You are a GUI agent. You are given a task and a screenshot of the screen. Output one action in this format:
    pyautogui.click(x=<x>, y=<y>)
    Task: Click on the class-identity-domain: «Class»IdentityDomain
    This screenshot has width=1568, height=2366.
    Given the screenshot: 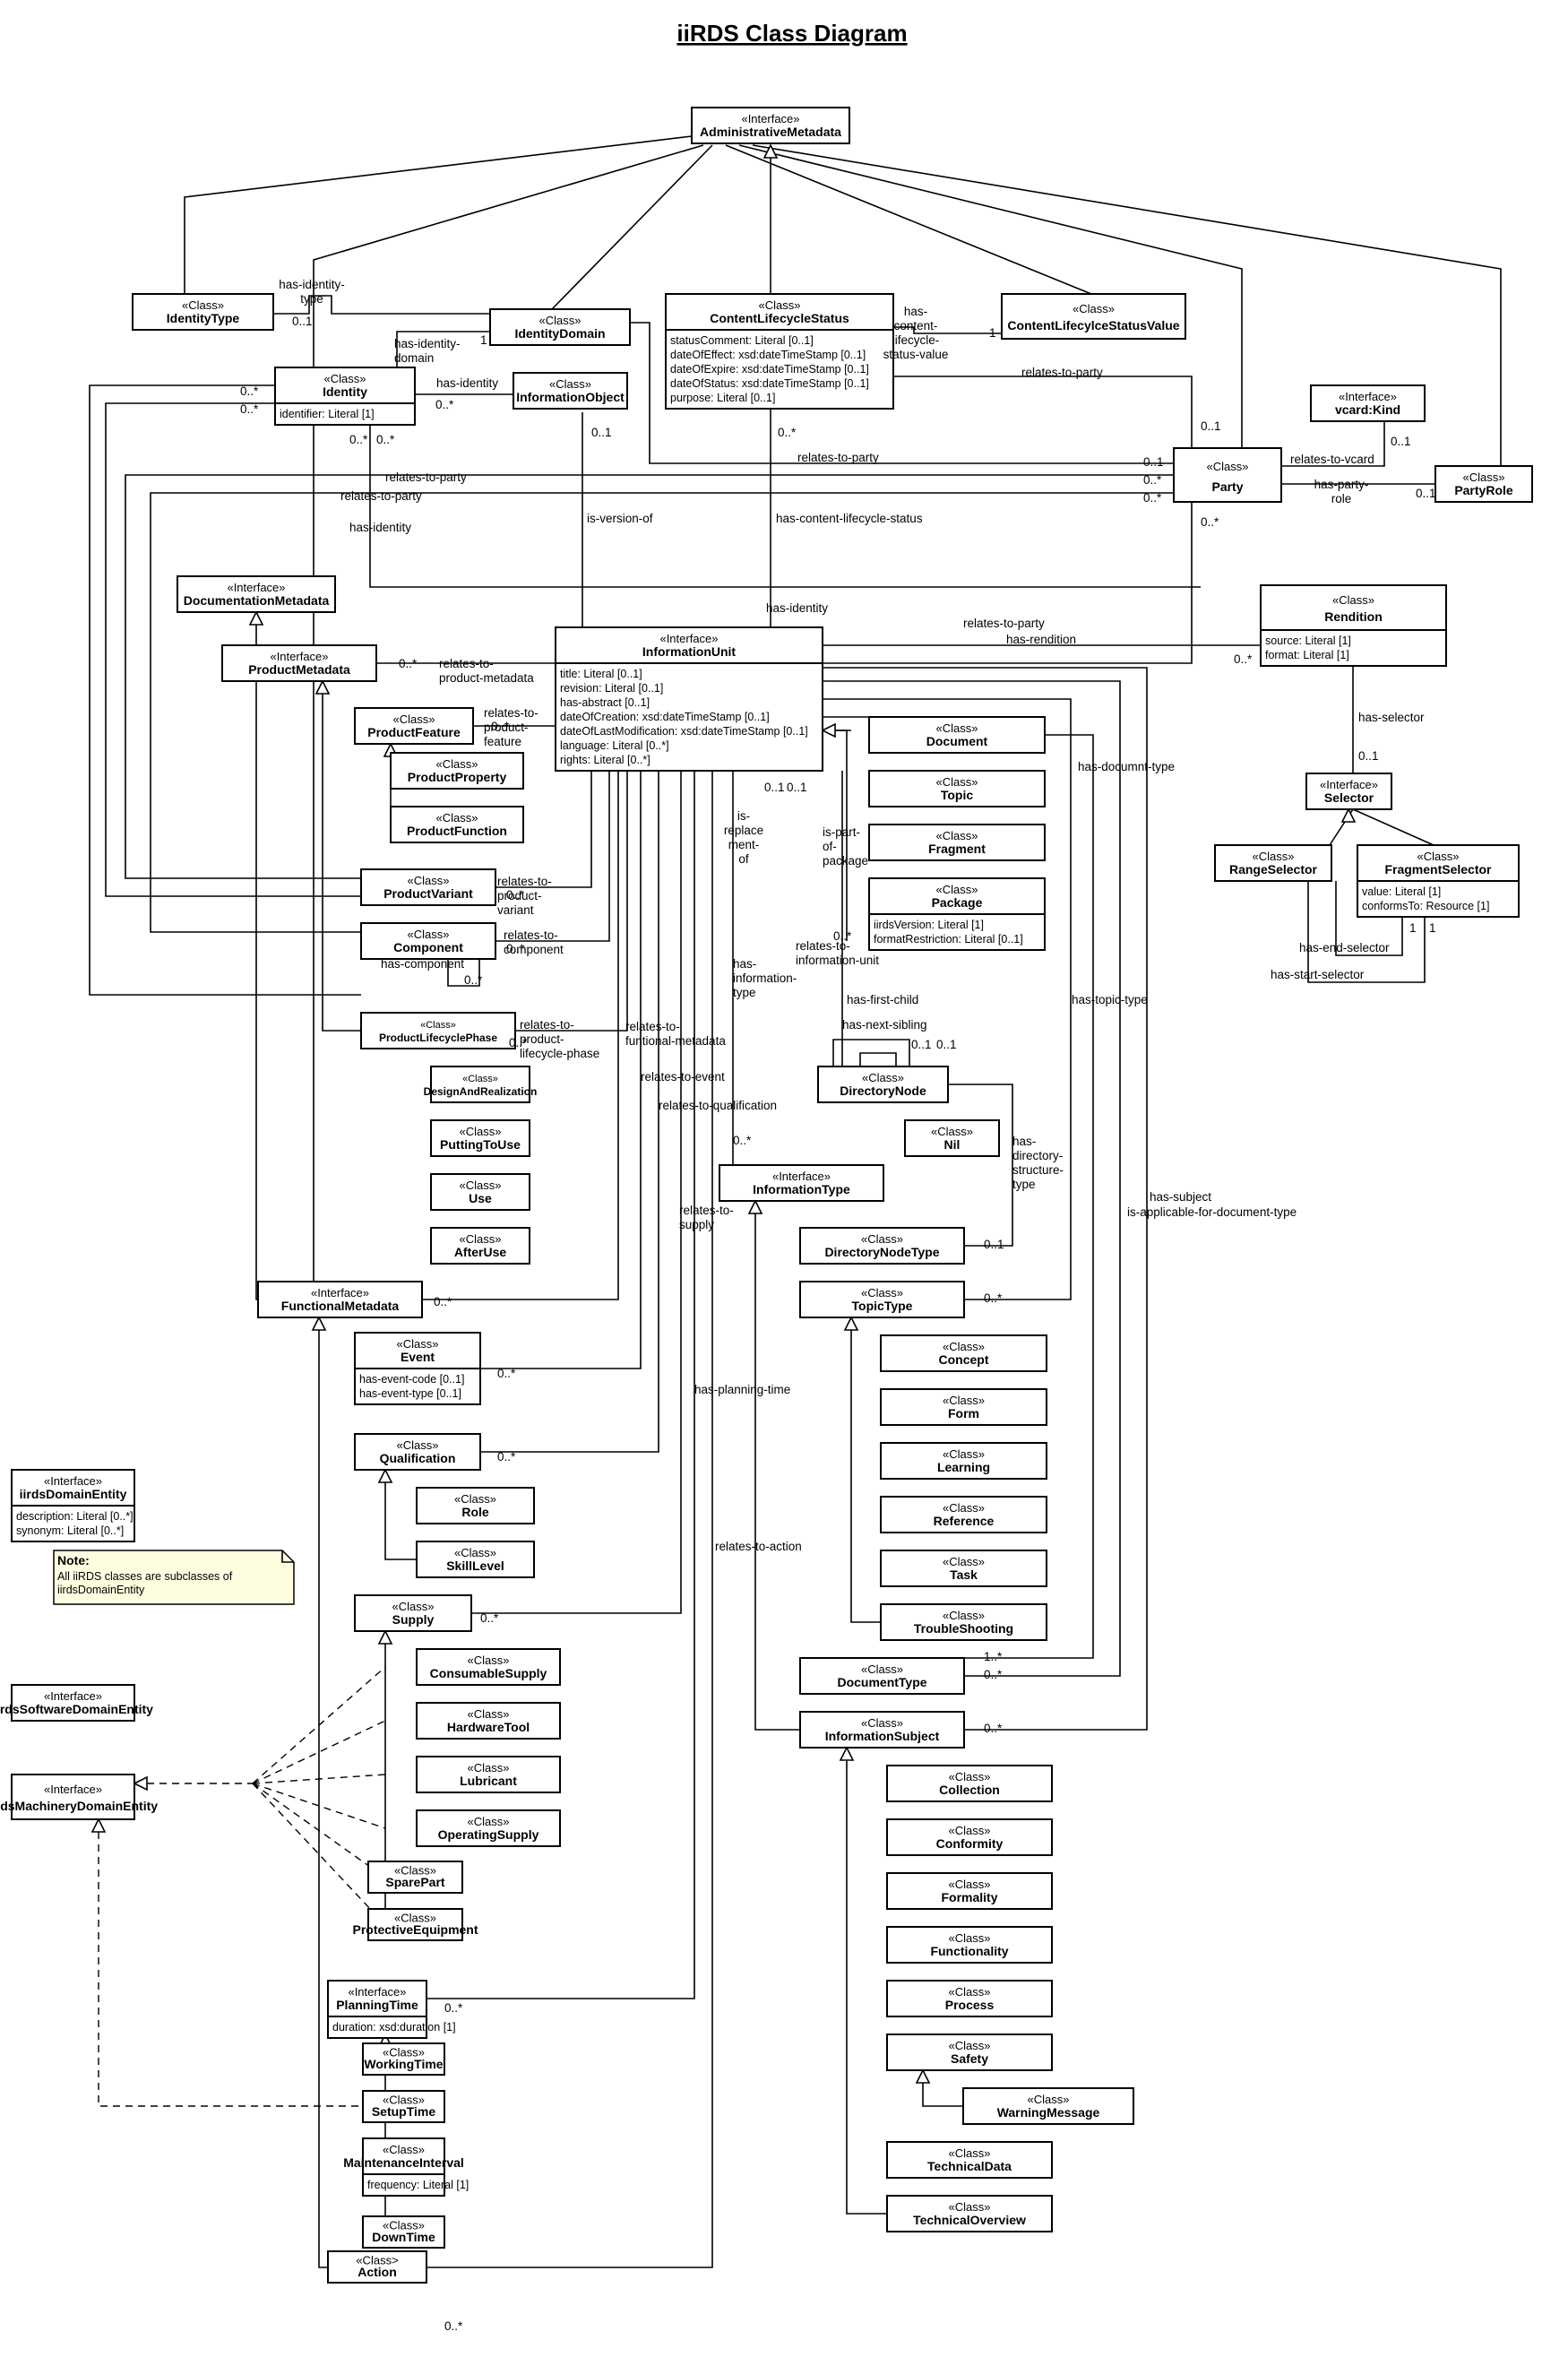 What is the action you would take?
    pyautogui.click(x=560, y=327)
    